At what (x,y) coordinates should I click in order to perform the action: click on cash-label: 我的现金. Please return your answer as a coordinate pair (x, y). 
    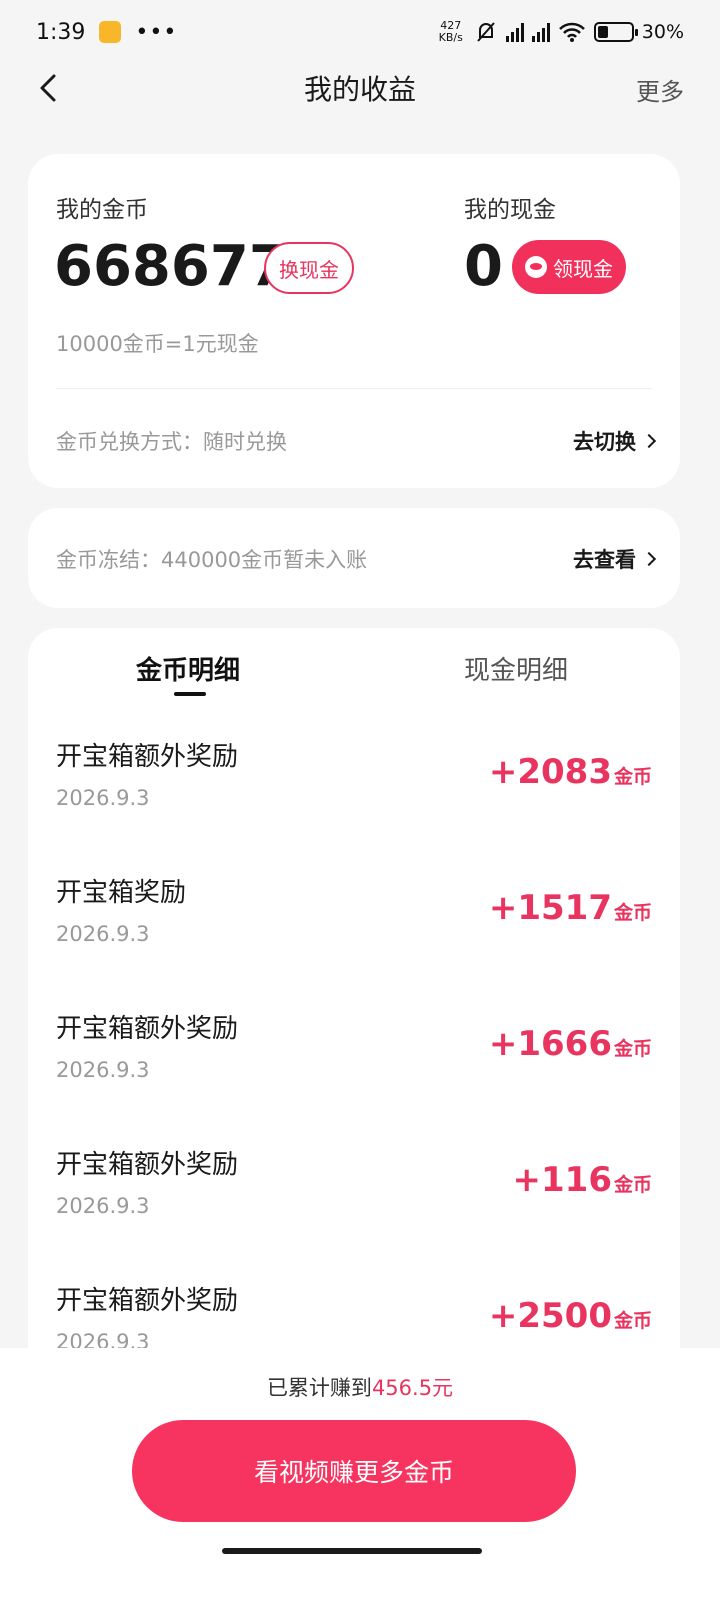
    Looking at the image, I should click on (510, 210).